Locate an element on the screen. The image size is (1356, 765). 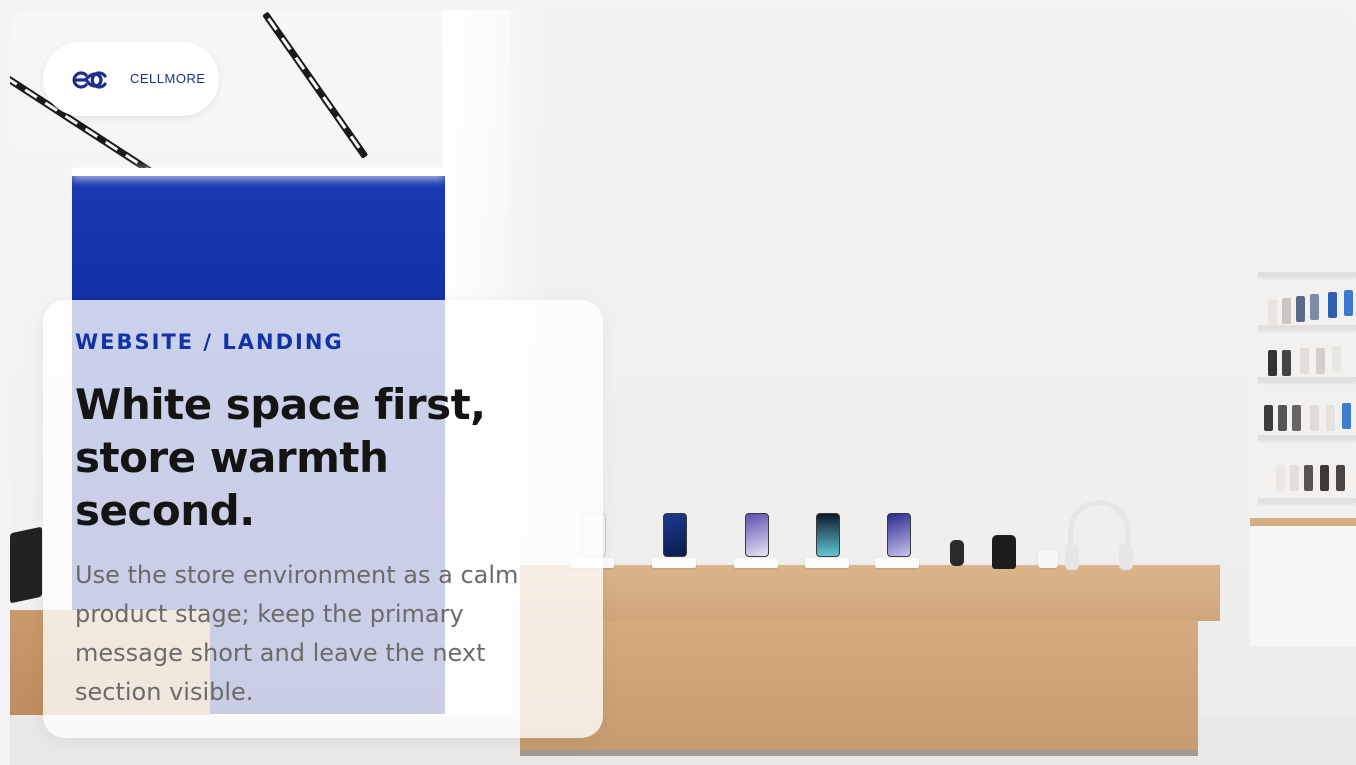
headphones-on-stand is located at coordinates (1099, 535).